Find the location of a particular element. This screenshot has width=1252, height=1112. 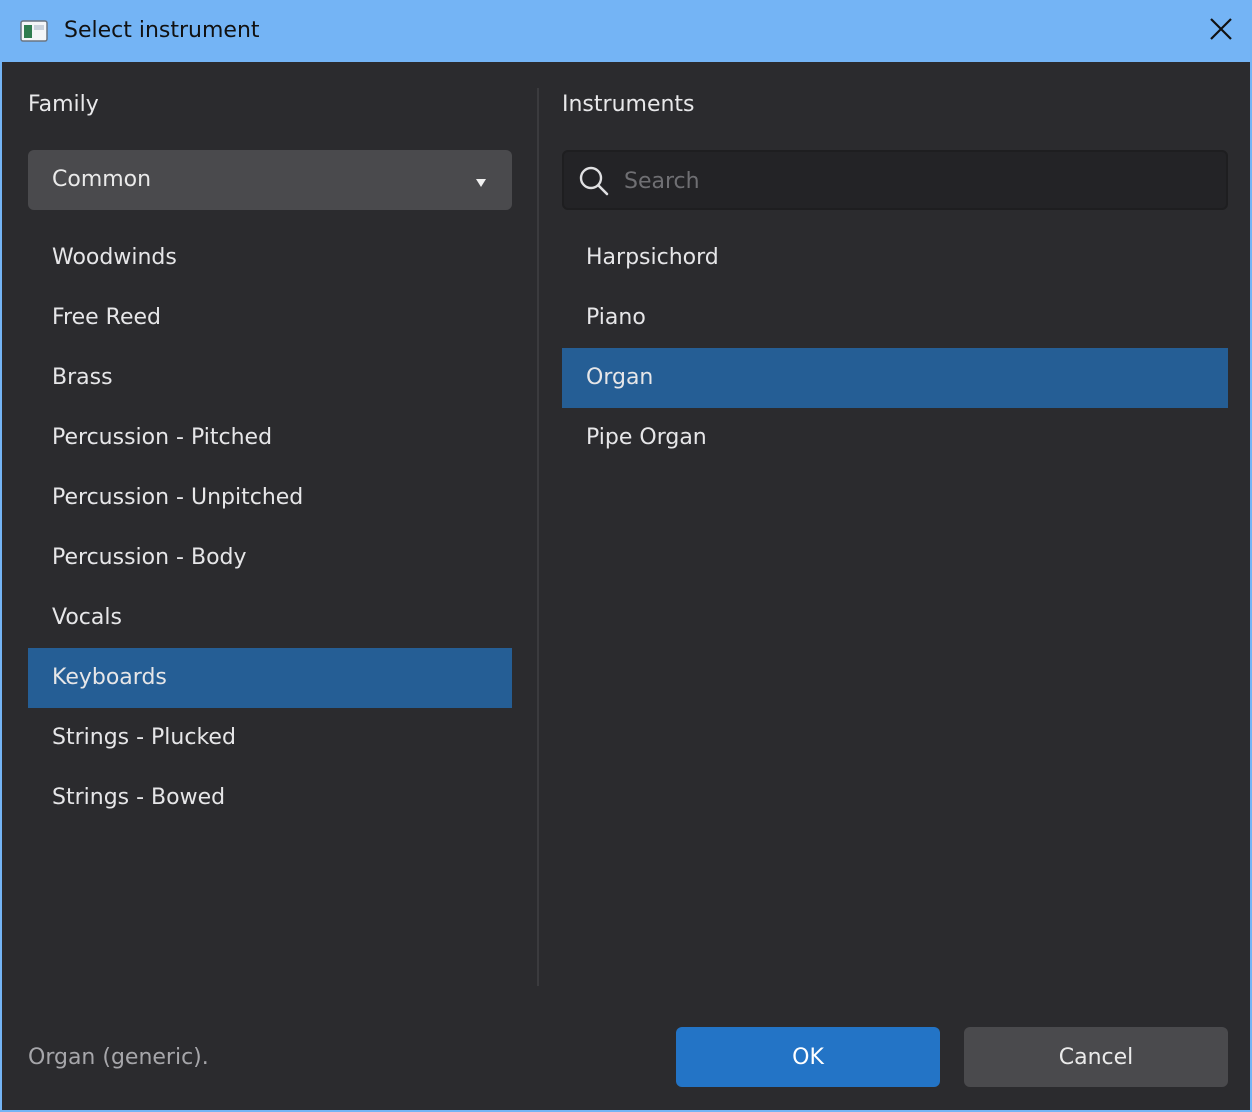

family-item-woodwinds: Woodwinds is located at coordinates (270, 258).